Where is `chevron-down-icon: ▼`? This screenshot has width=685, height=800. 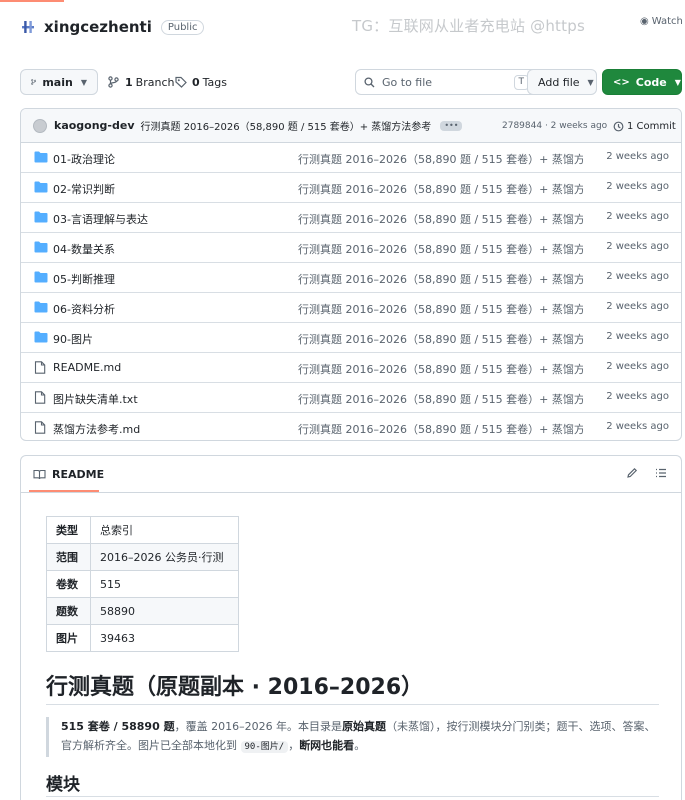 chevron-down-icon: ▼ is located at coordinates (590, 82).